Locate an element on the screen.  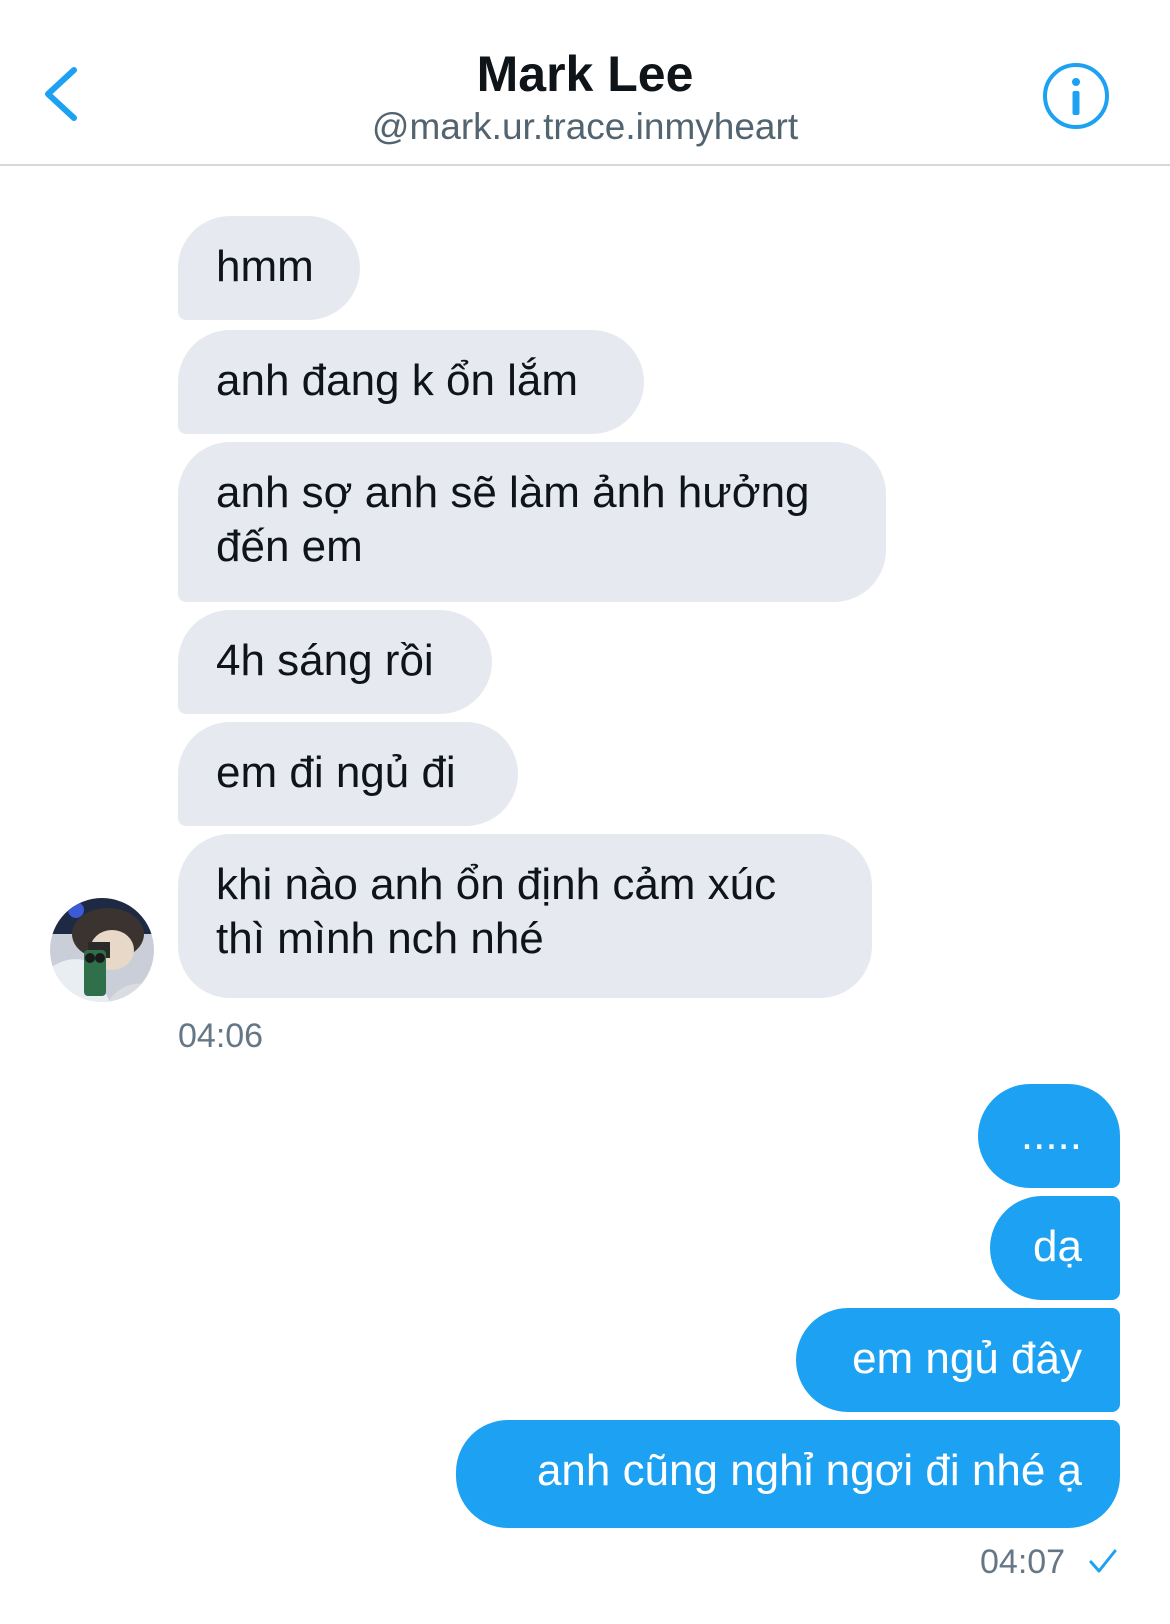
message-text: anh đang k ổn lắm is located at coordinates (397, 380).